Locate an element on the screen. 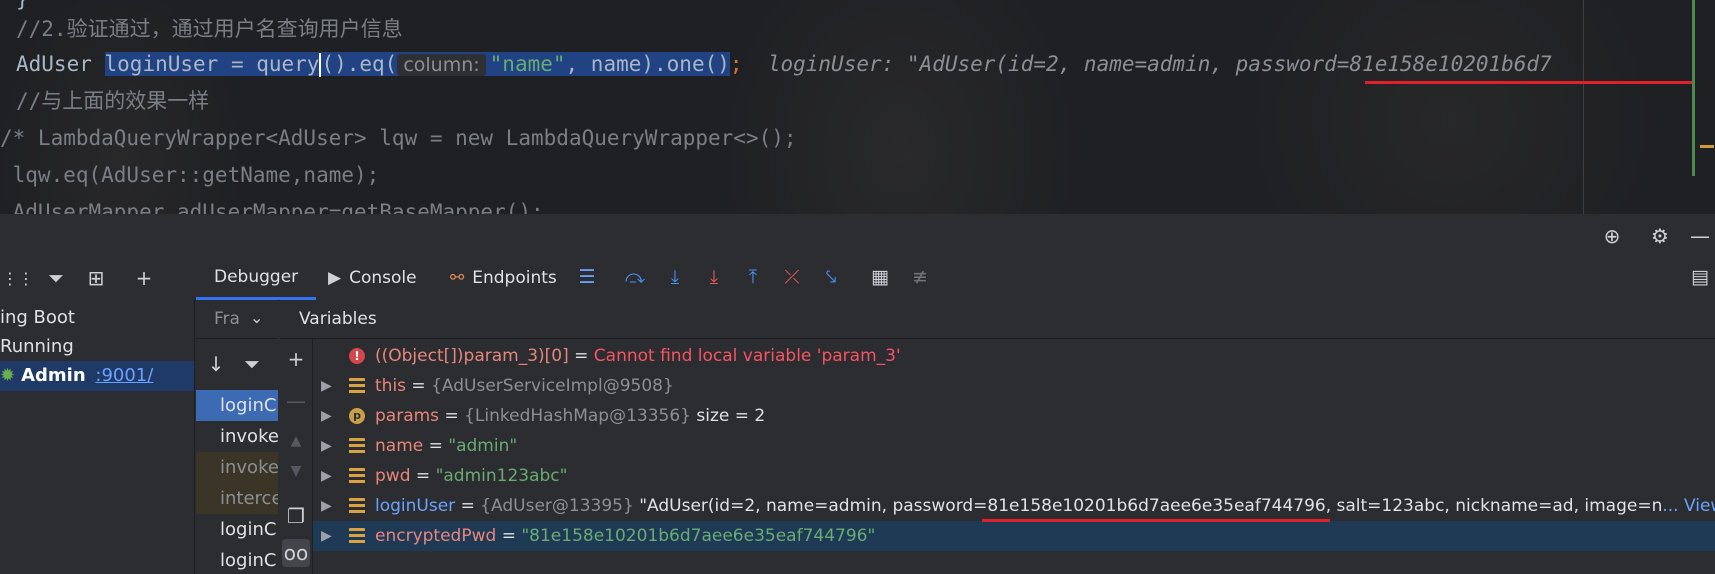  variable-row: ▶ pwd = "admin123abc" is located at coordinates (1014, 476).